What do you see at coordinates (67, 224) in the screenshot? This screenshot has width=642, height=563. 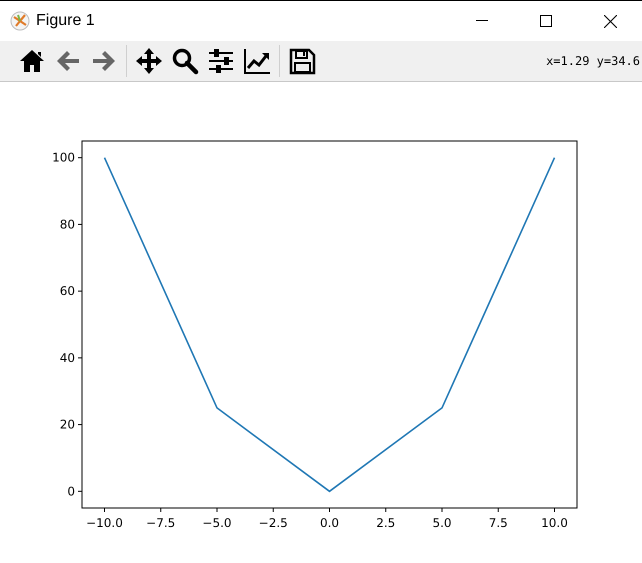 I see `y-tick-label: 80` at bounding box center [67, 224].